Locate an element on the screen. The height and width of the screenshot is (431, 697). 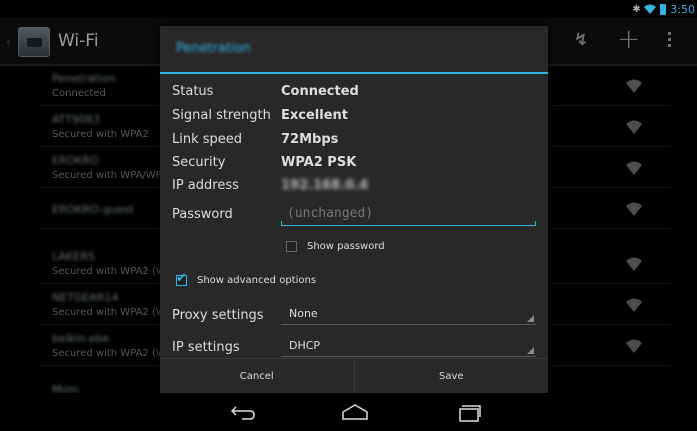
detail-value: Connected is located at coordinates (320, 91).